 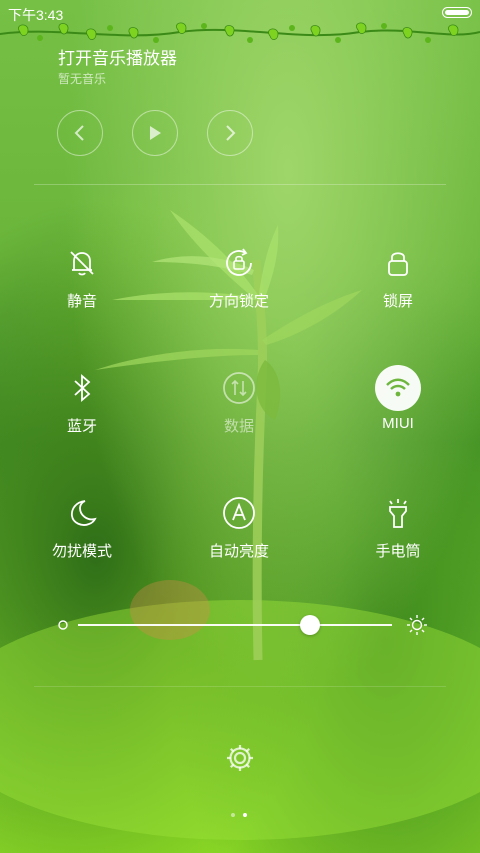 I want to click on flashlight-icon, so click(x=398, y=513).